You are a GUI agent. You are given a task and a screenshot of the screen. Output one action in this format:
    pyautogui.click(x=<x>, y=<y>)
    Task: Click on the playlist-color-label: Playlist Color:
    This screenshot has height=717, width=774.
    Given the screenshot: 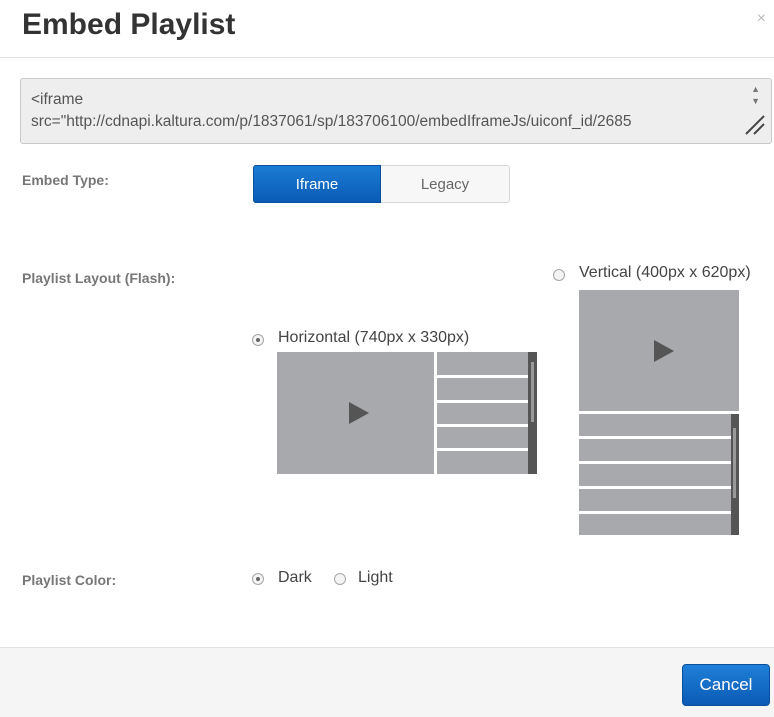 What is the action you would take?
    pyautogui.click(x=69, y=580)
    